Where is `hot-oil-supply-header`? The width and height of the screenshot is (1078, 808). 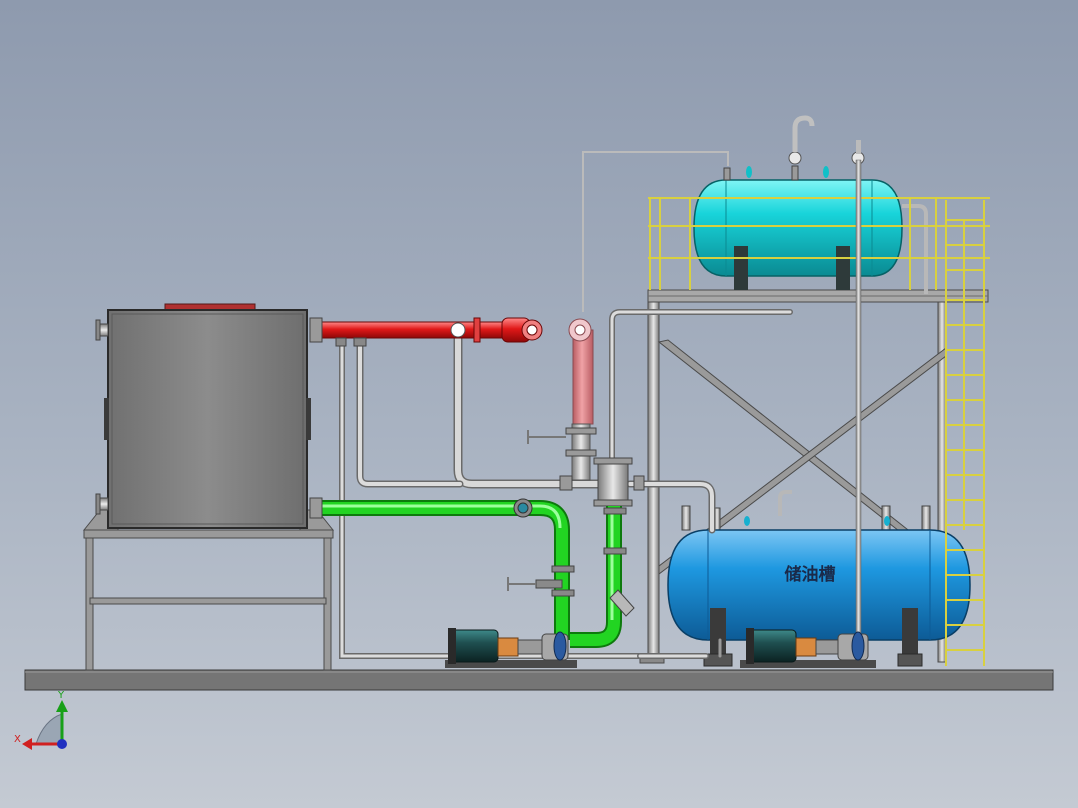 hot-oil-supply-header is located at coordinates (426, 332).